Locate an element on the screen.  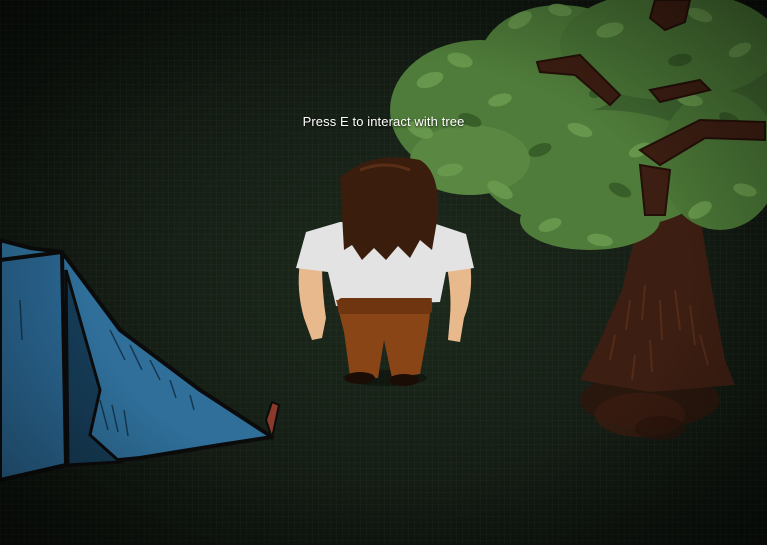
interaction-prompt-text: Press E to interact with tree is located at coordinates (383, 121).